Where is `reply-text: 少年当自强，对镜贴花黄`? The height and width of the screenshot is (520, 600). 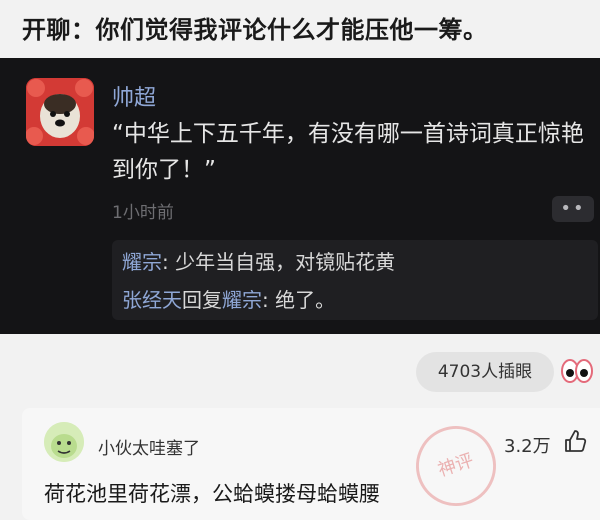
reply-text: 少年当自强，对镜贴花黄 is located at coordinates (285, 262).